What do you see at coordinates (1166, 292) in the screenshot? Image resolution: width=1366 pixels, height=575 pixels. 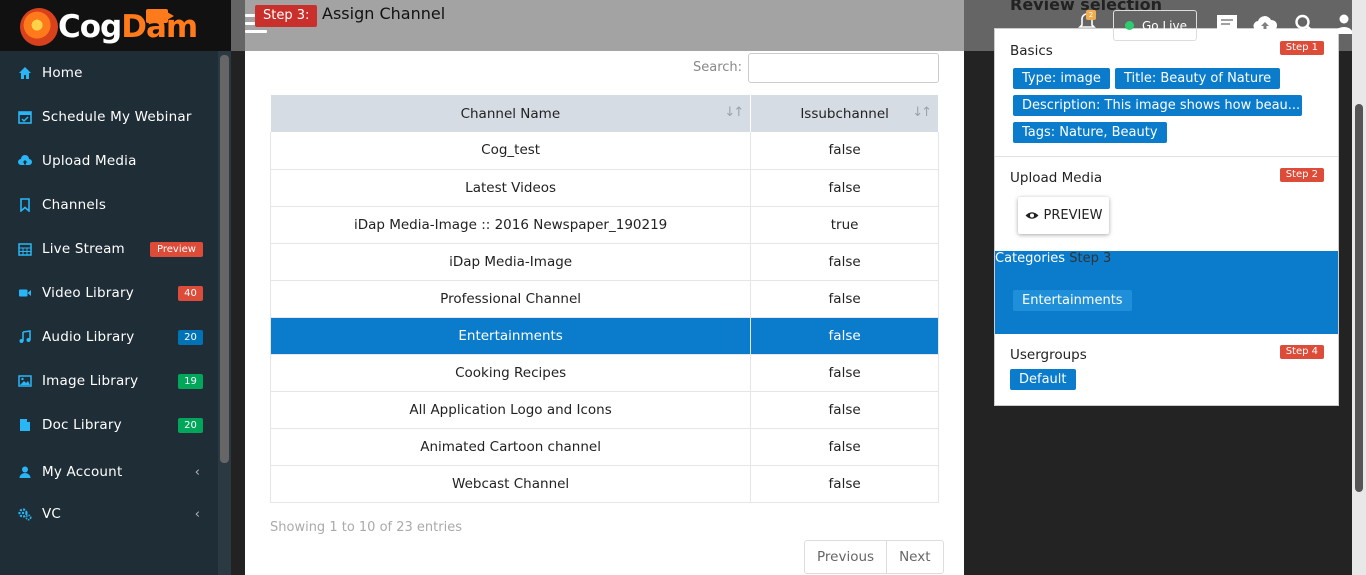 I see `review-categories-section: Categories Step 3 Entertainments` at bounding box center [1166, 292].